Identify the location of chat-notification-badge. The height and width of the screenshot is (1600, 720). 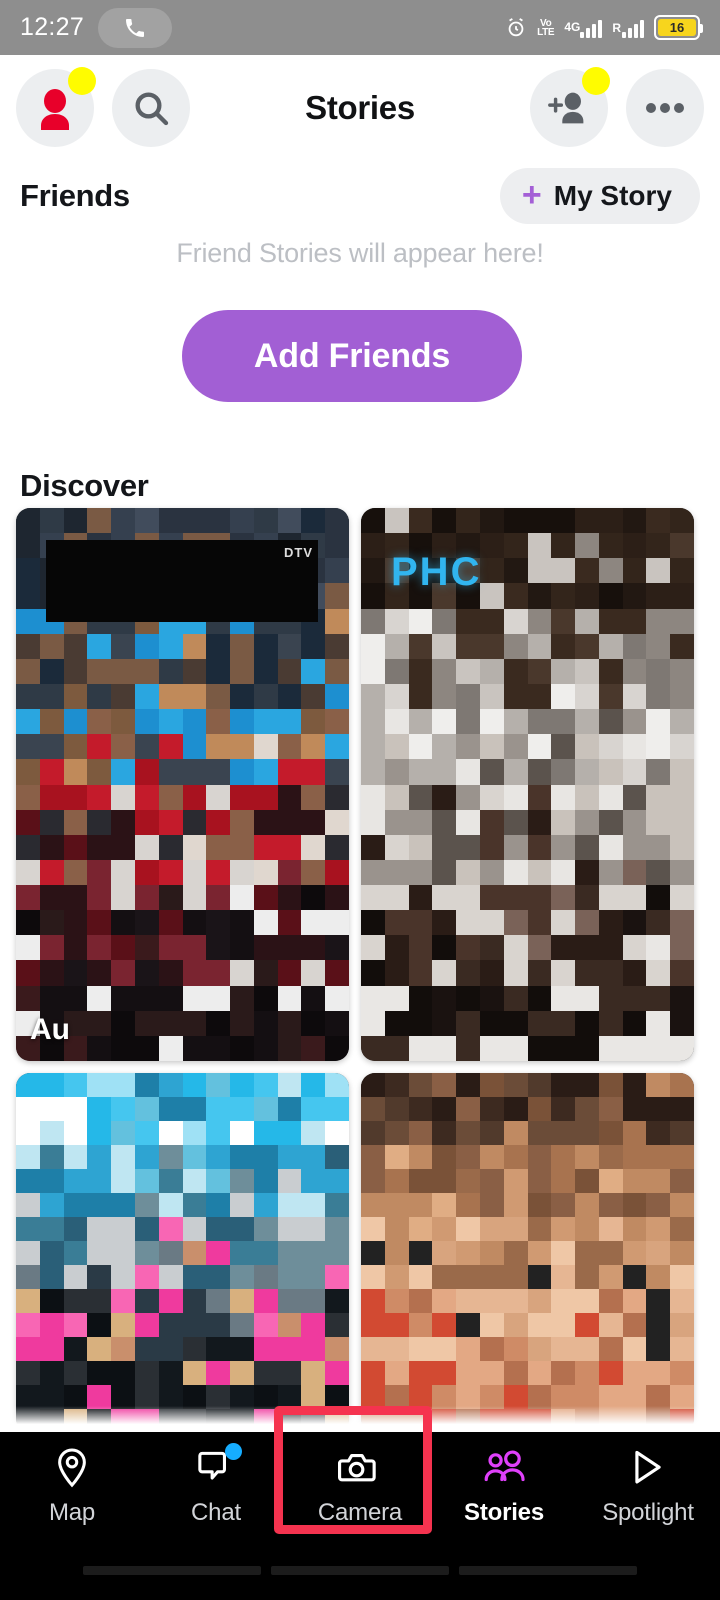
(233, 1451).